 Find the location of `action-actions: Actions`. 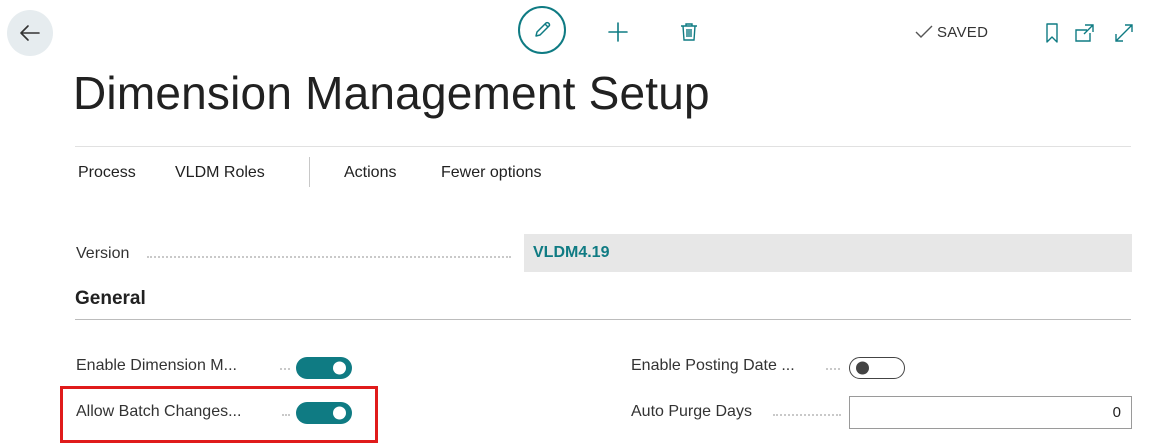

action-actions: Actions is located at coordinates (370, 173).